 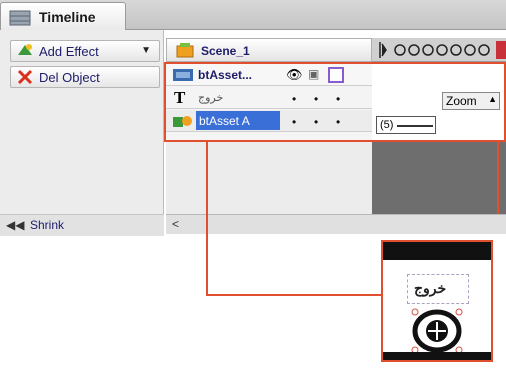 What do you see at coordinates (85, 77) in the screenshot?
I see `del-object-button: Del Object` at bounding box center [85, 77].